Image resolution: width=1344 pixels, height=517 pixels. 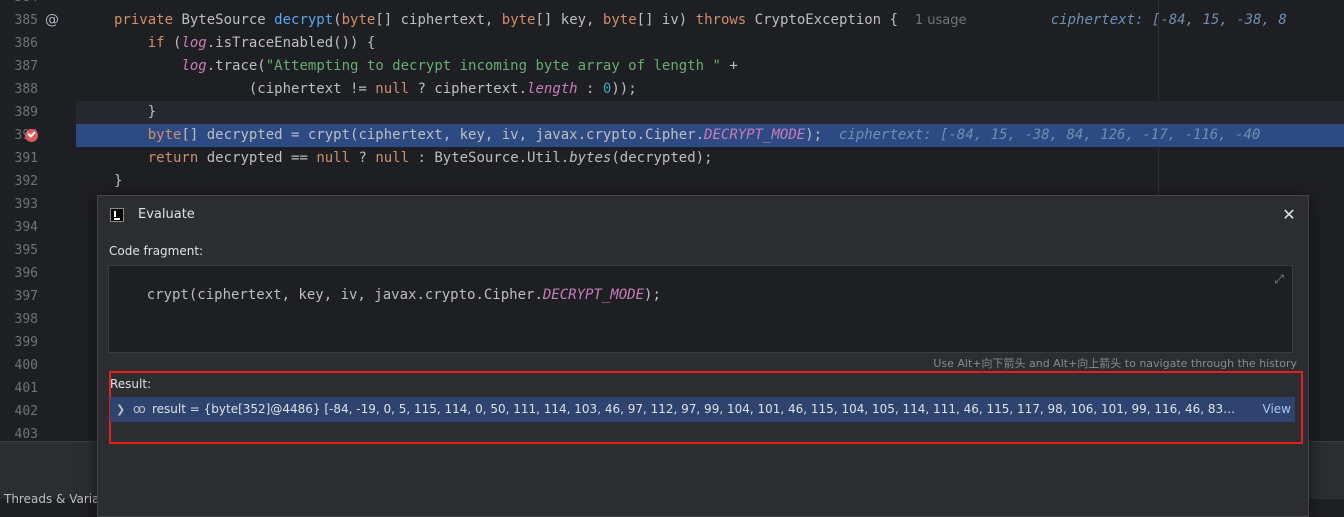 What do you see at coordinates (123, 409) in the screenshot?
I see `expand-chevron-icon: ❯` at bounding box center [123, 409].